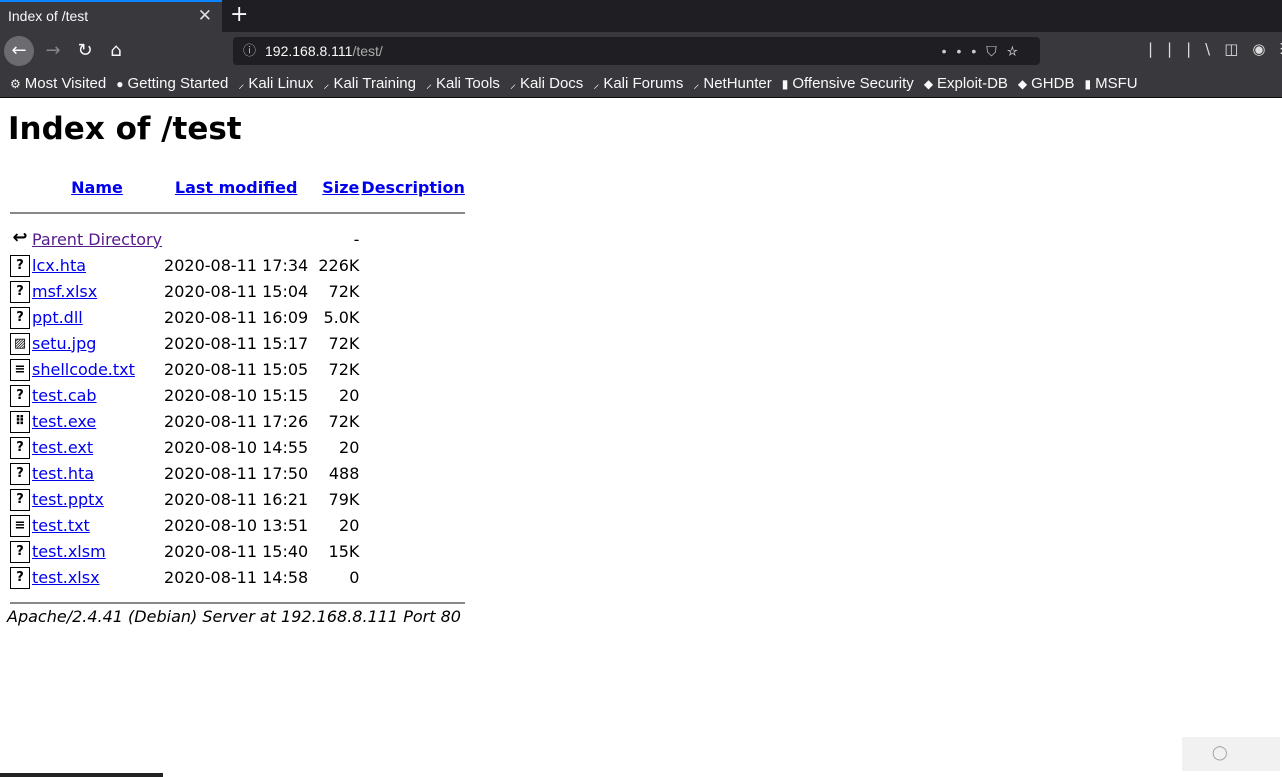 The width and height of the screenshot is (1282, 777). I want to click on modified-cell: 2020-08-11 16:09, so click(236, 317).